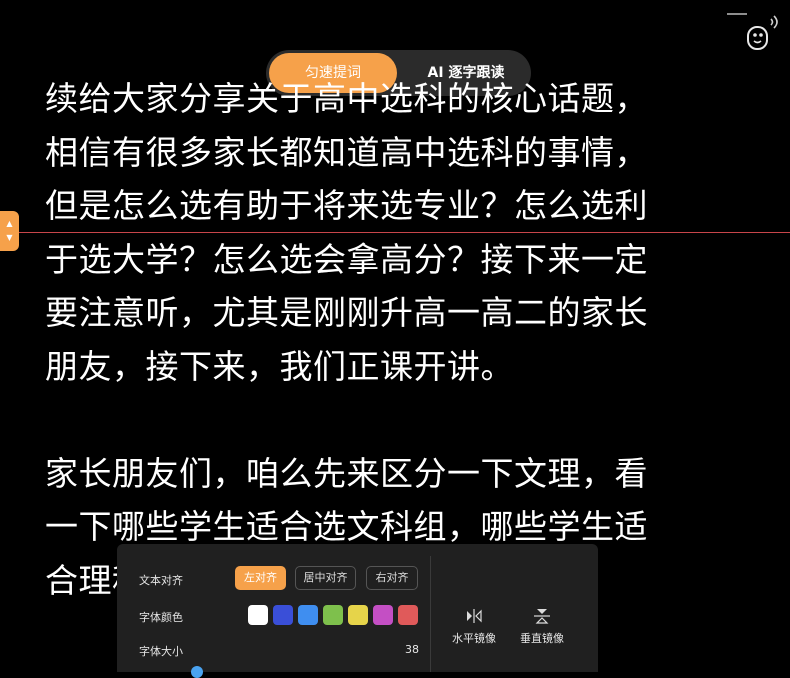  I want to click on vertical-mirror-button: 垂直镜像, so click(542, 627).